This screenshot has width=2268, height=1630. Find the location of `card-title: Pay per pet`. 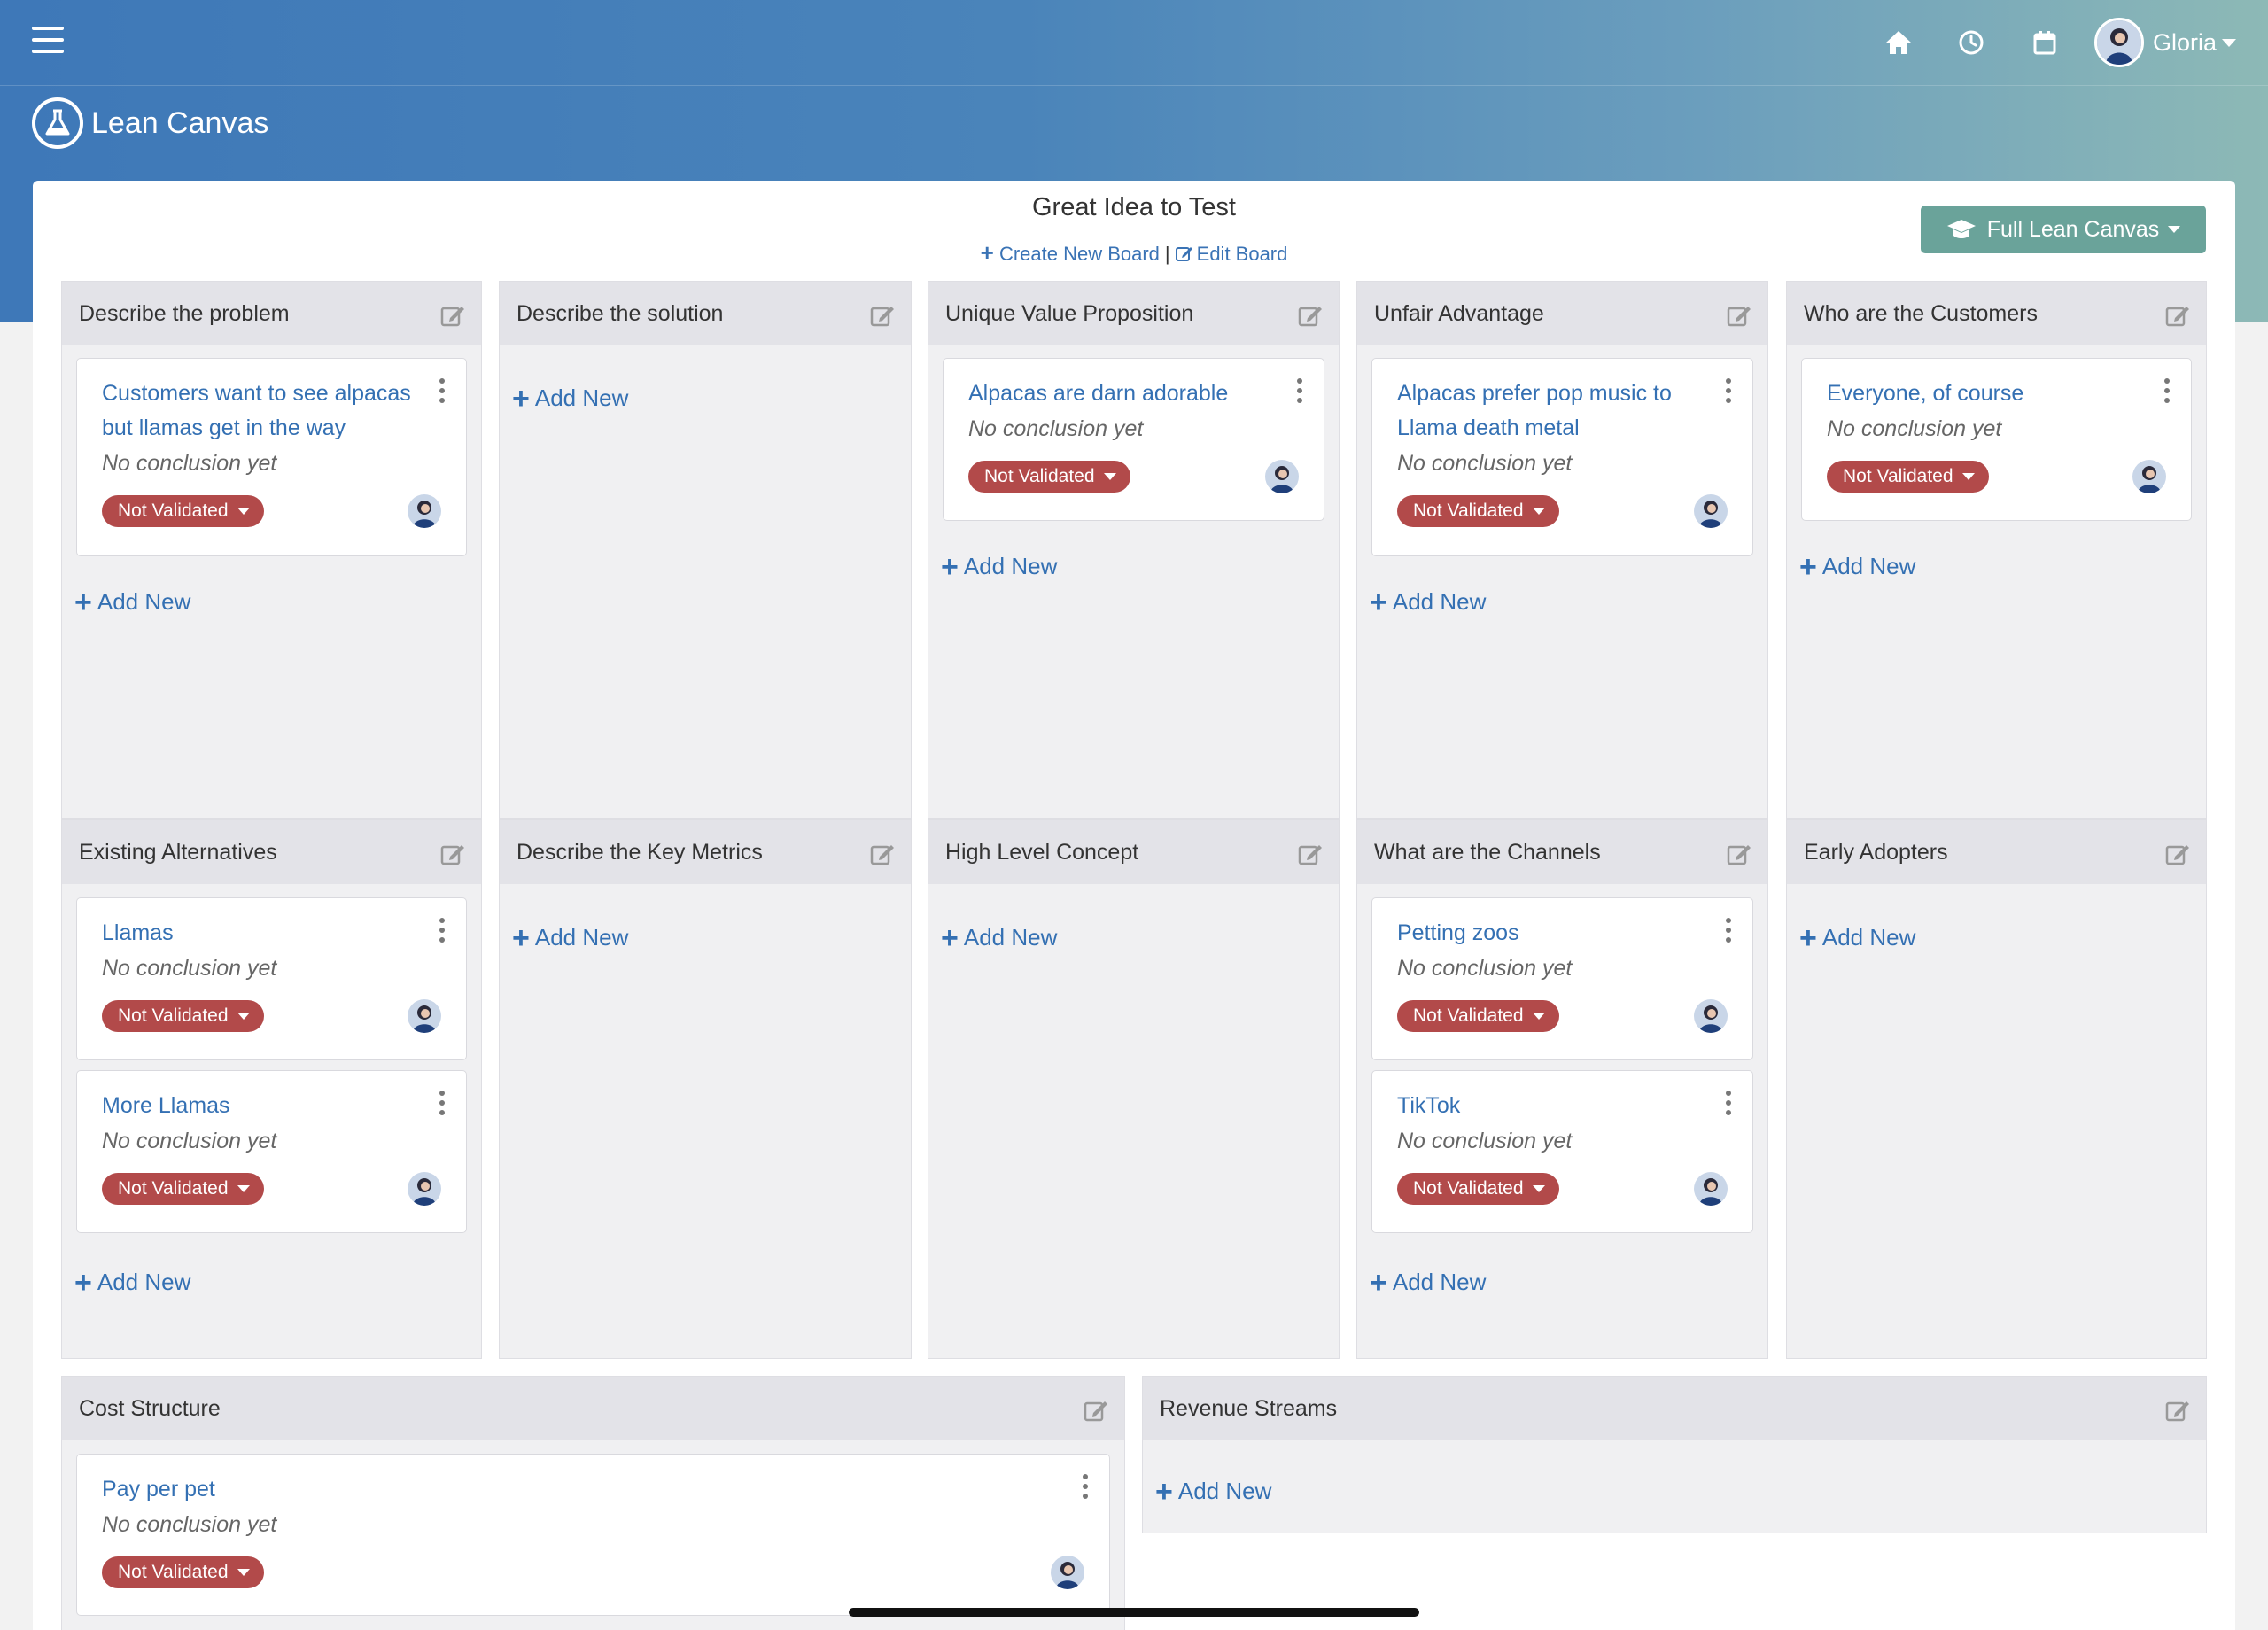

card-title: Pay per pet is located at coordinates (586, 1489).